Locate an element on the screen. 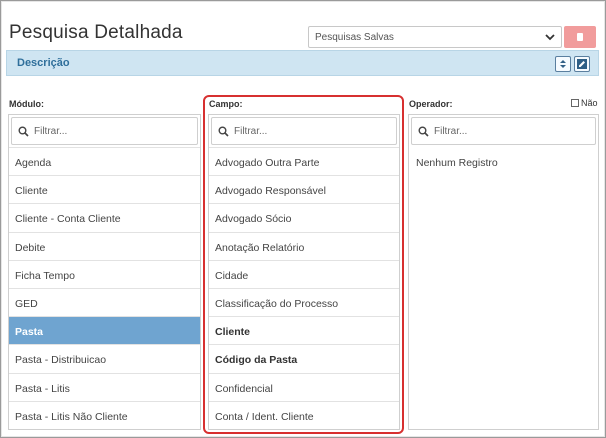  campo-list-item: Cidade is located at coordinates (304, 273).